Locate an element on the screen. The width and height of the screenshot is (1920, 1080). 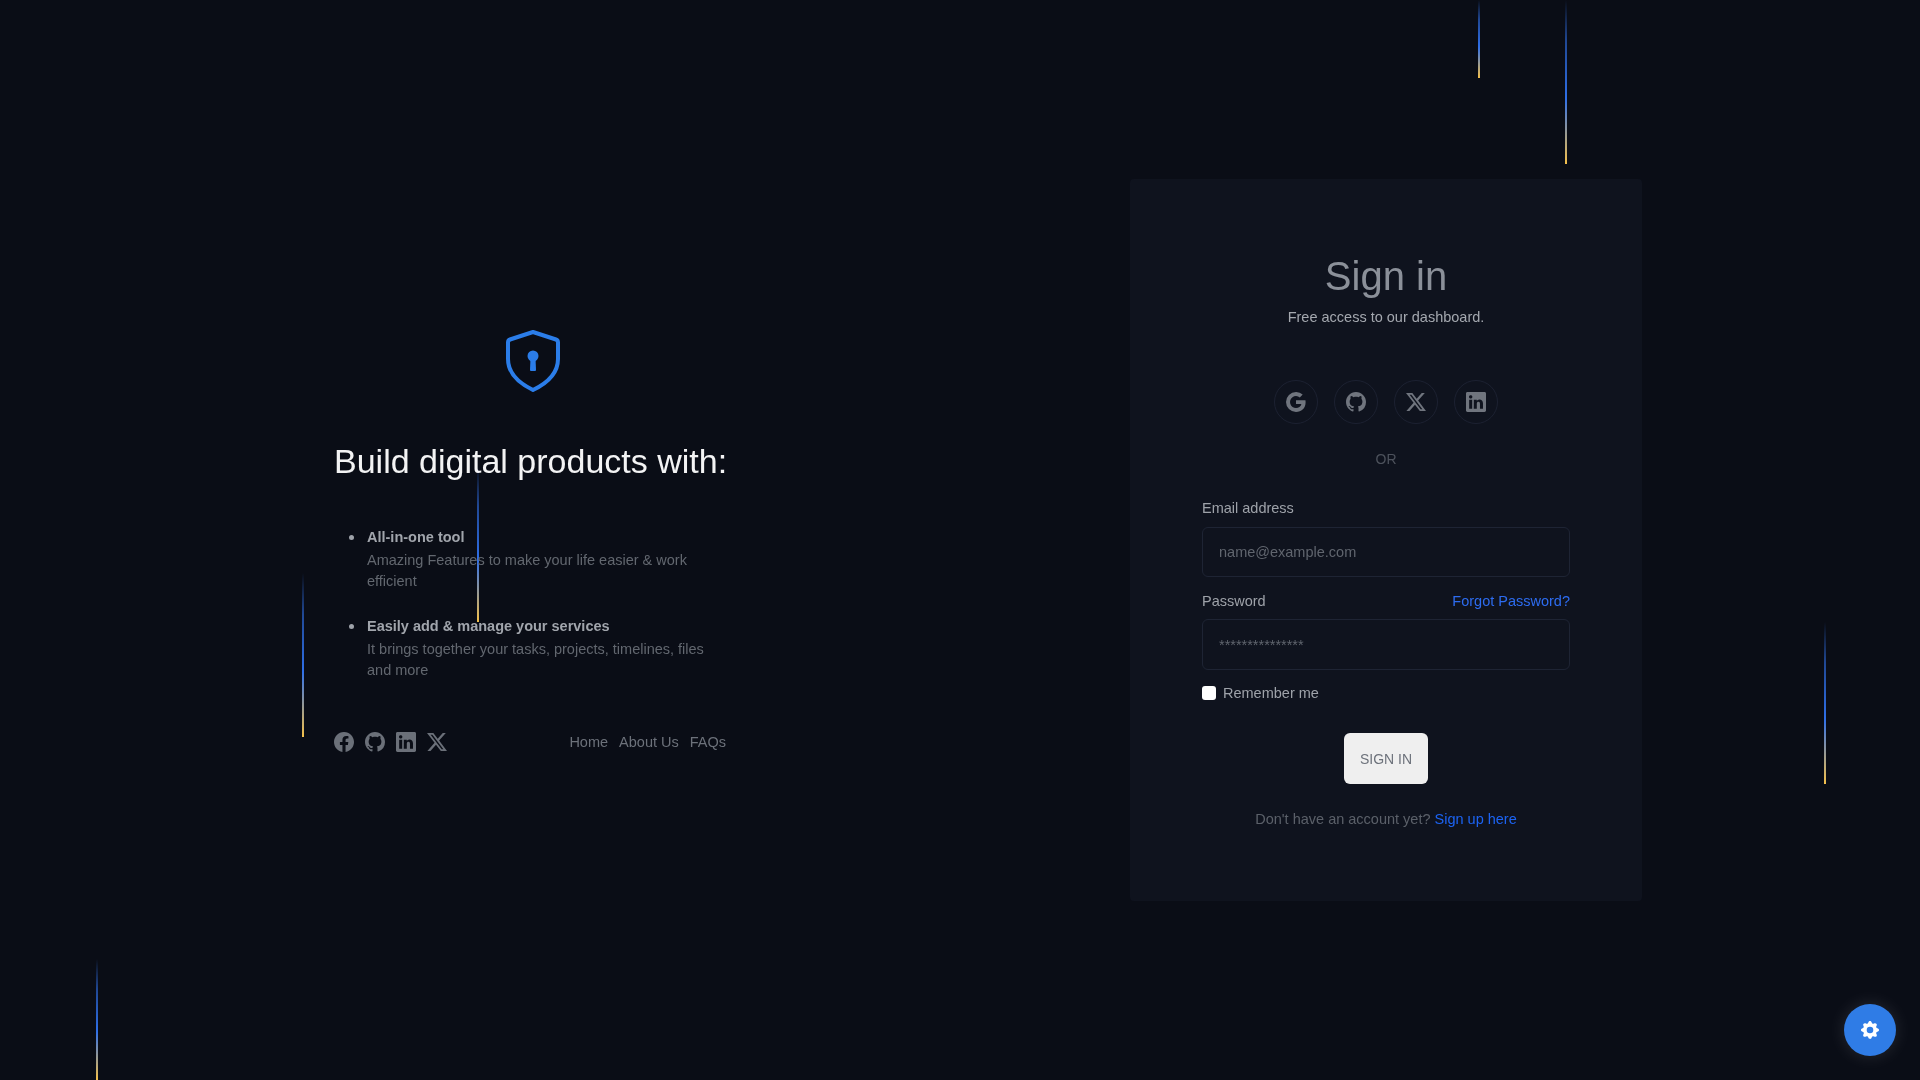
footer-link: Home is located at coordinates (589, 741).